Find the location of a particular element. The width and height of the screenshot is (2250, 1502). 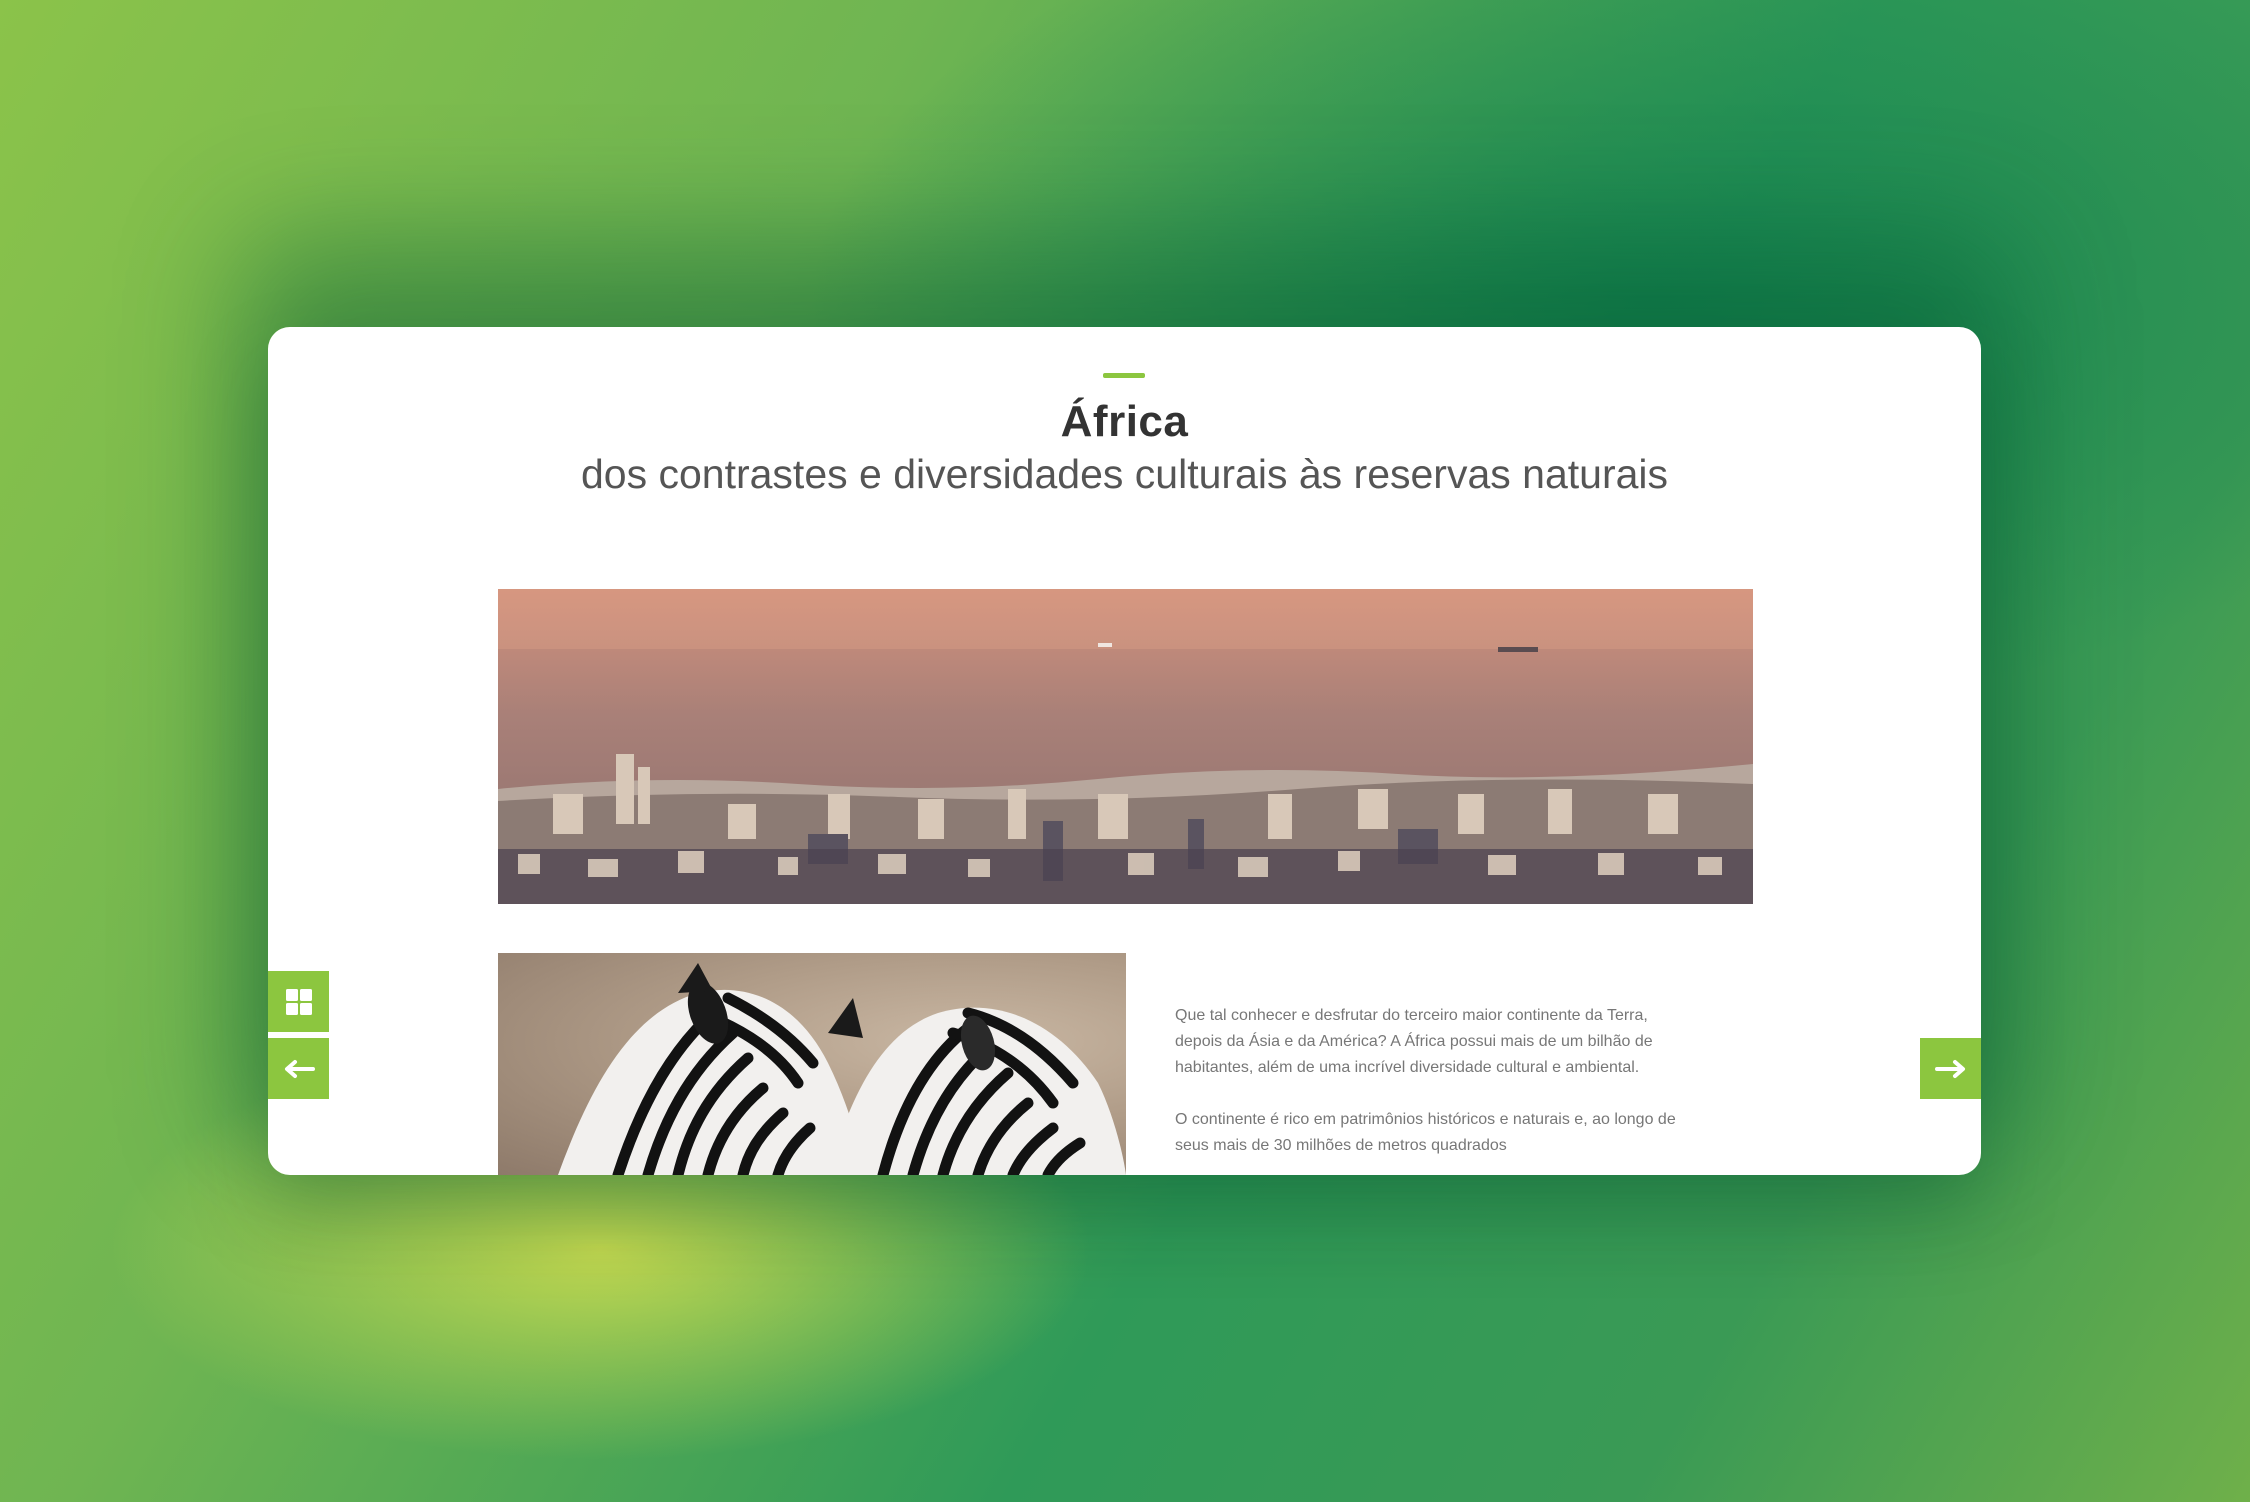

page-title: África is located at coordinates (1124, 421).